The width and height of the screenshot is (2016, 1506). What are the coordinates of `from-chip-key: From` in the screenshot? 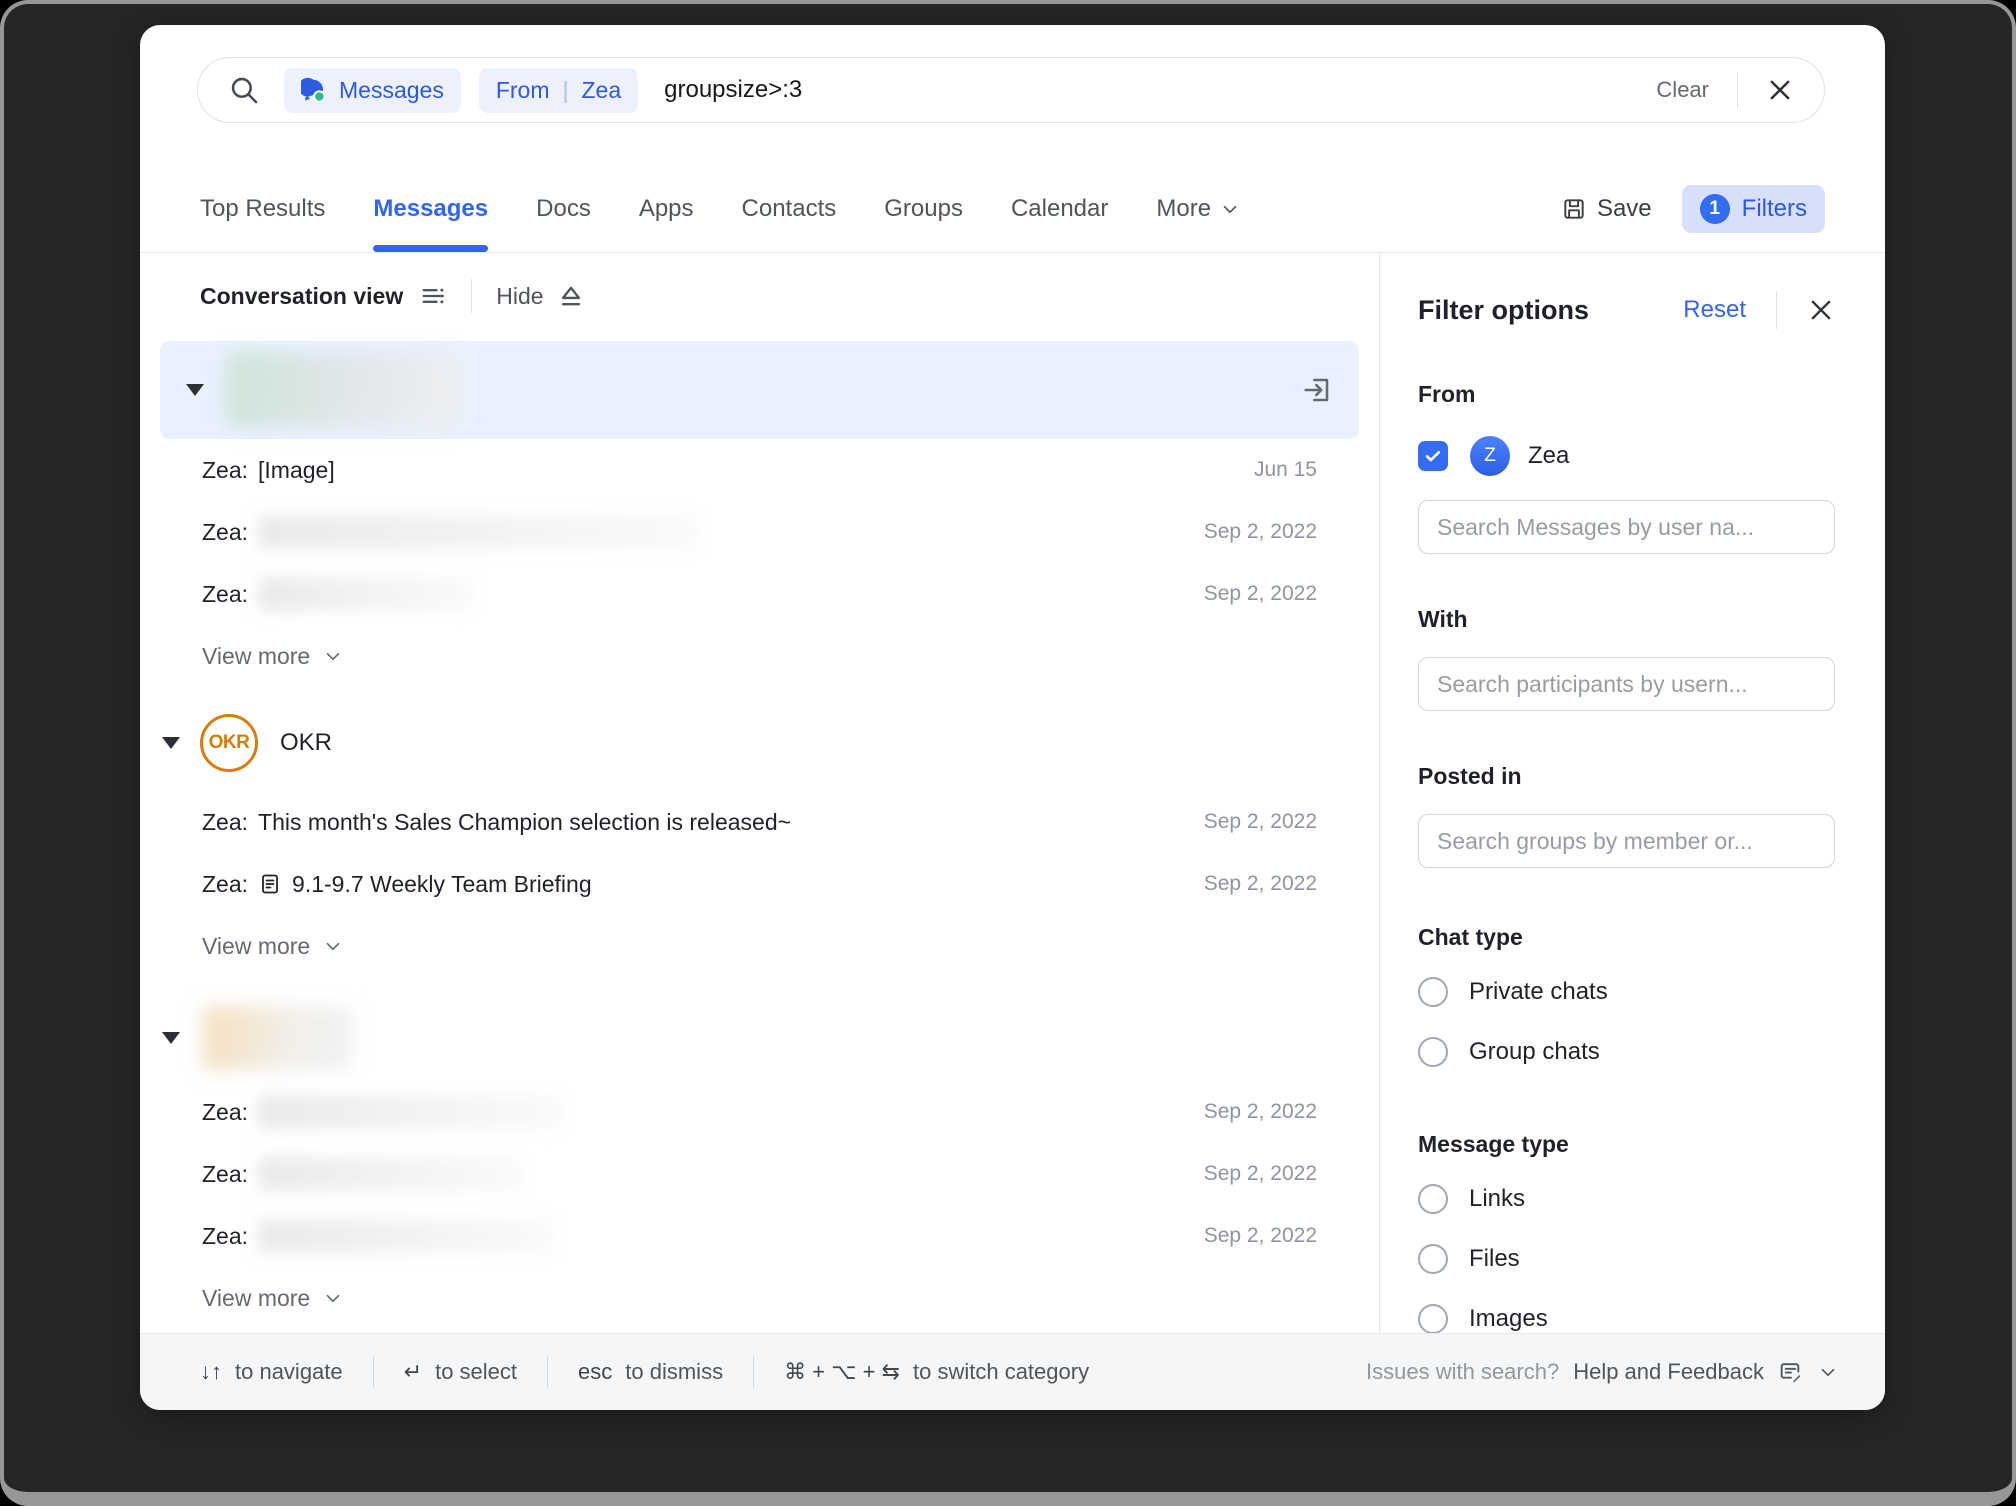 It's located at (522, 89).